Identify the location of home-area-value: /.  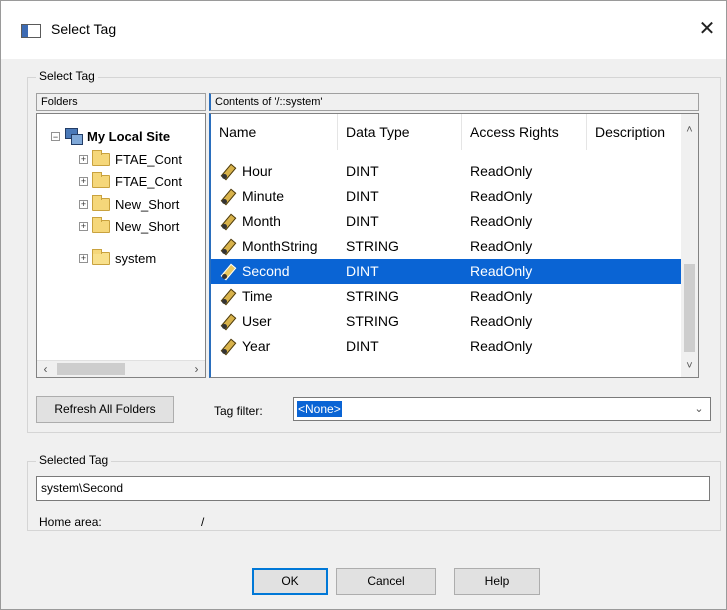
(203, 522).